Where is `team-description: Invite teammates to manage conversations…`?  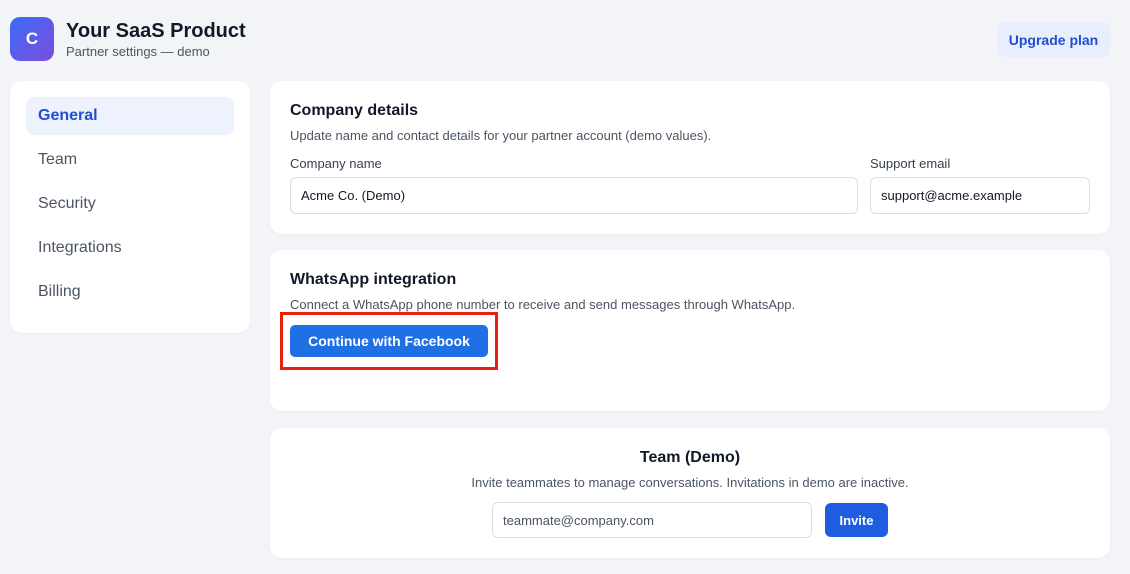 team-description: Invite teammates to manage conversations… is located at coordinates (690, 482).